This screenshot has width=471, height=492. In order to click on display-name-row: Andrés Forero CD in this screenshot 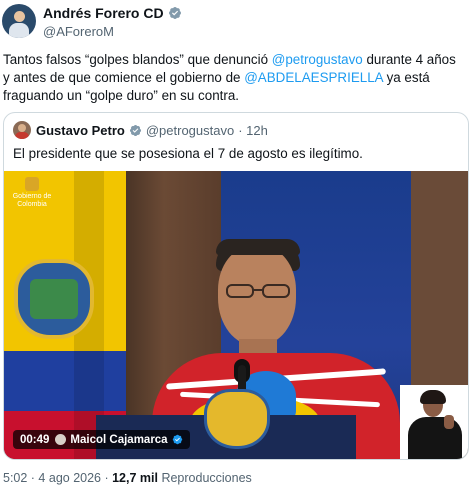, I will do `click(112, 12)`.